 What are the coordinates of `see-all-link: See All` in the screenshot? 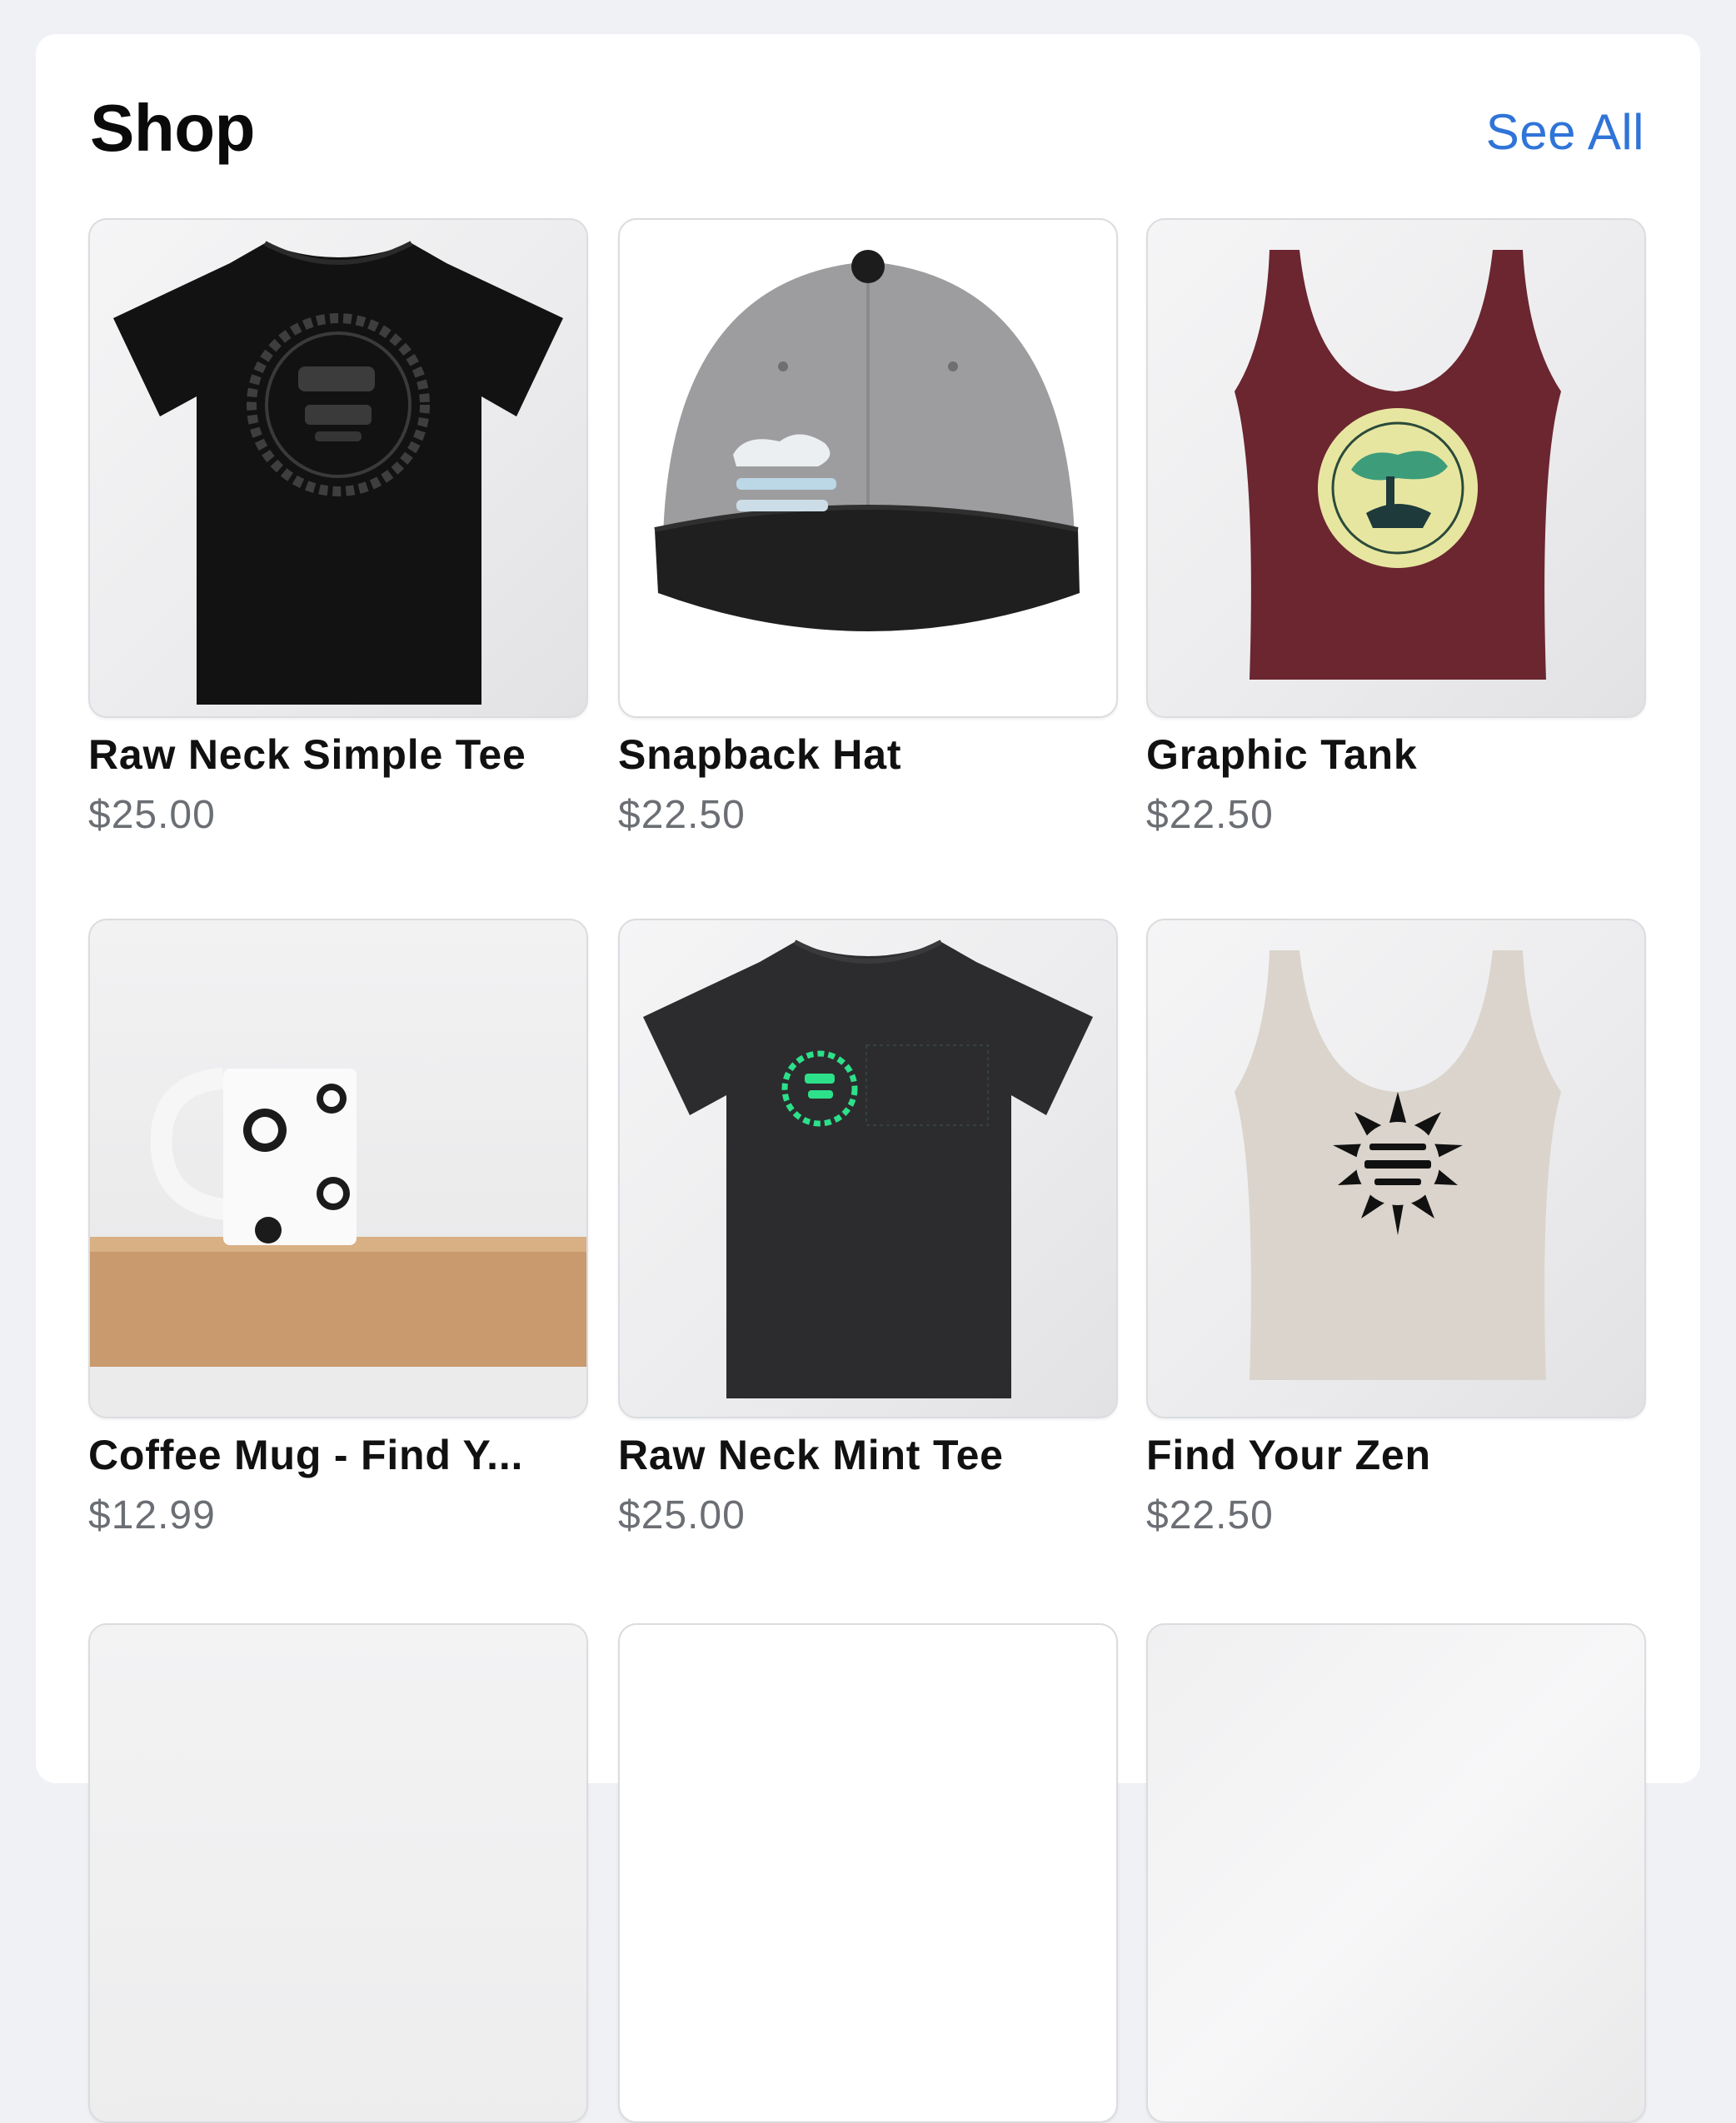 It's located at (1565, 132).